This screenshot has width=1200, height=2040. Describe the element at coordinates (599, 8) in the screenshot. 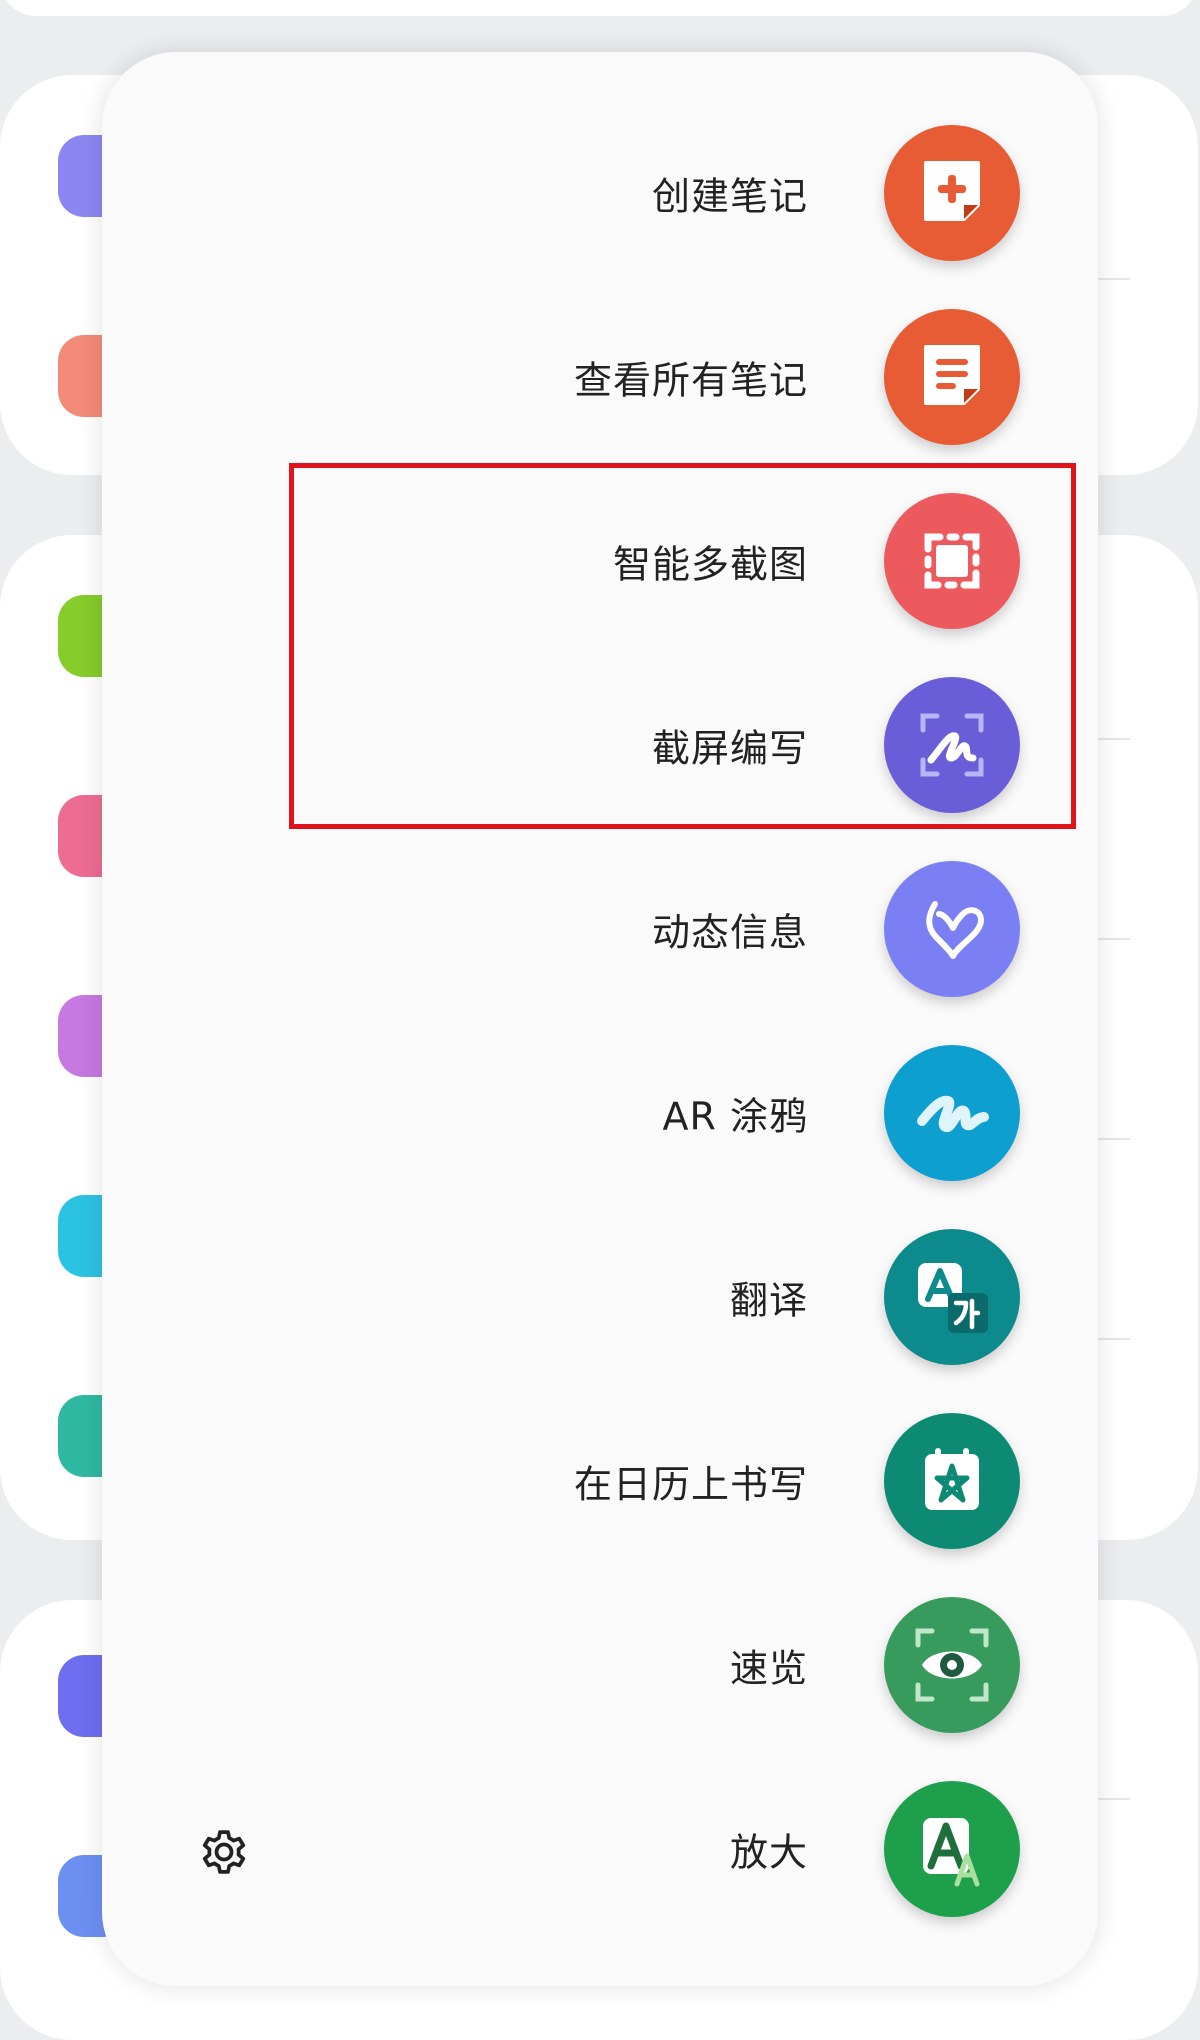

I see `background-card` at that location.